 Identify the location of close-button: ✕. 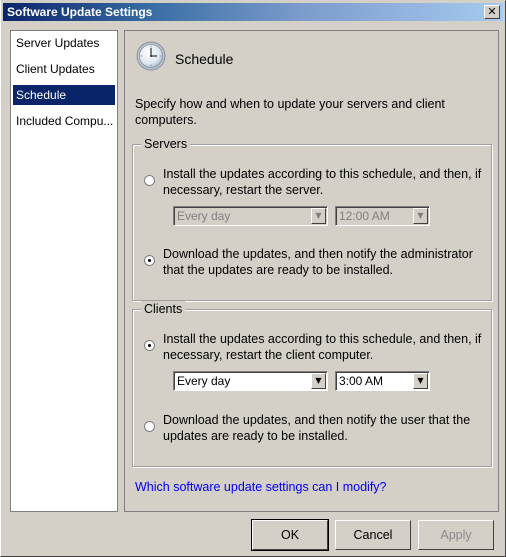
(492, 12).